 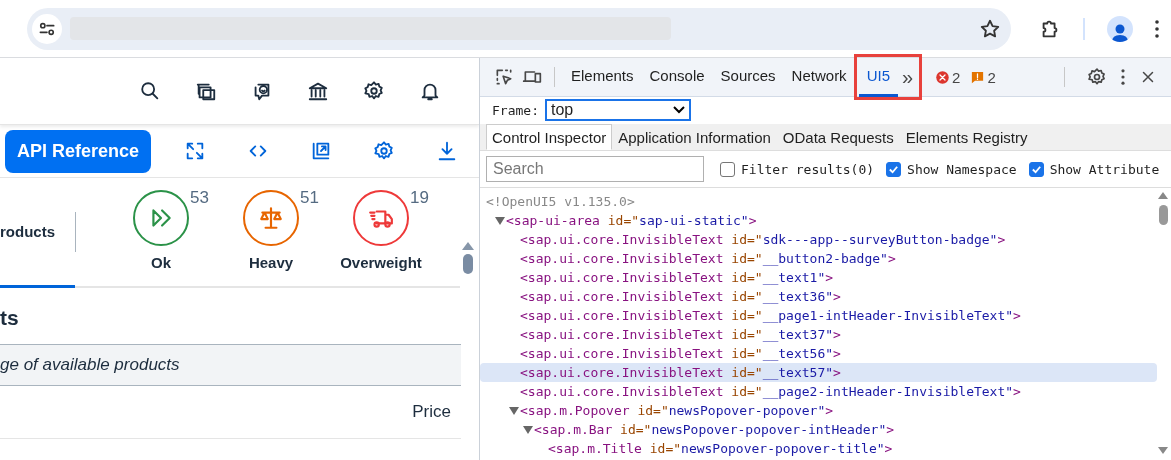 I want to click on tab-label: Heavy, so click(x=271, y=262).